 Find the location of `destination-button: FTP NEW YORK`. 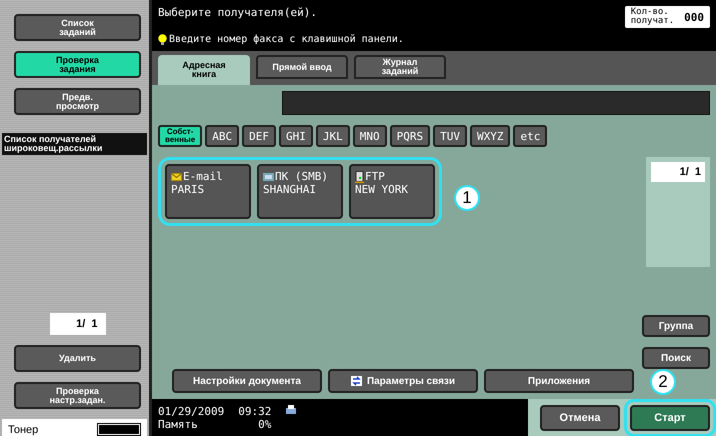

destination-button: FTP NEW YORK is located at coordinates (392, 191).